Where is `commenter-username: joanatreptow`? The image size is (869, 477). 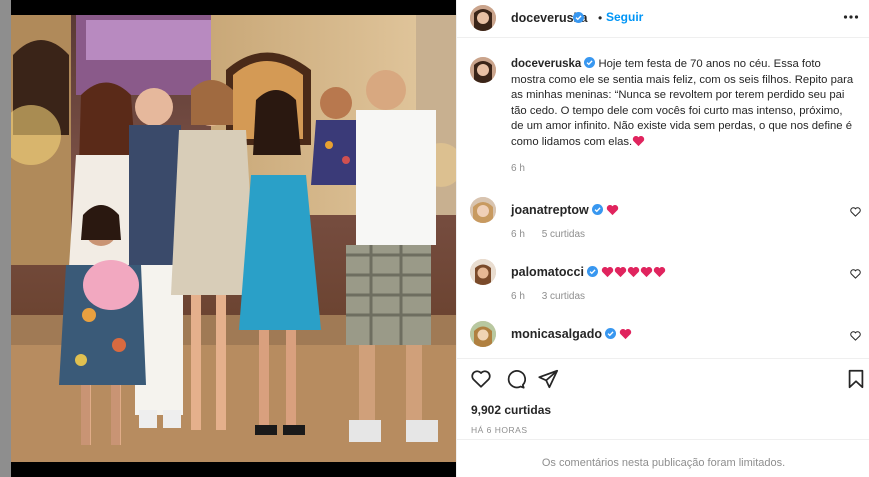
commenter-username: joanatreptow is located at coordinates (550, 210).